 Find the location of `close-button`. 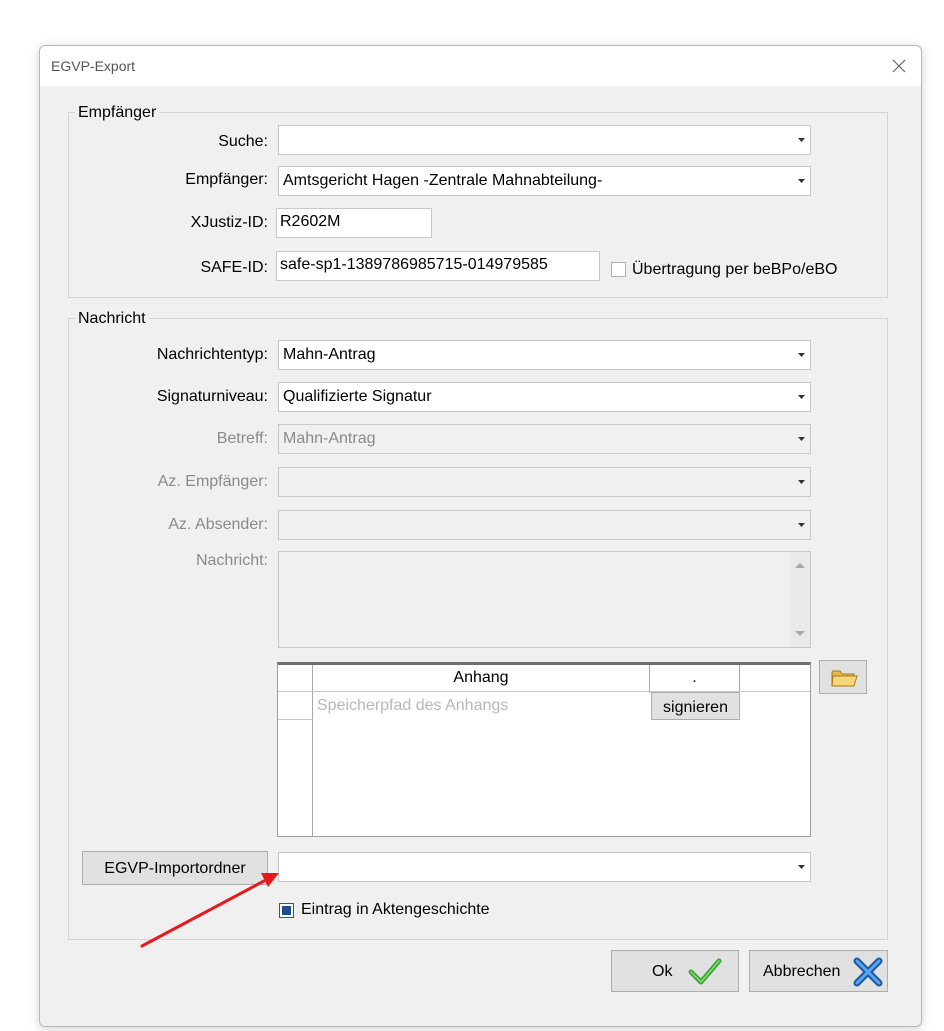

close-button is located at coordinates (899, 66).